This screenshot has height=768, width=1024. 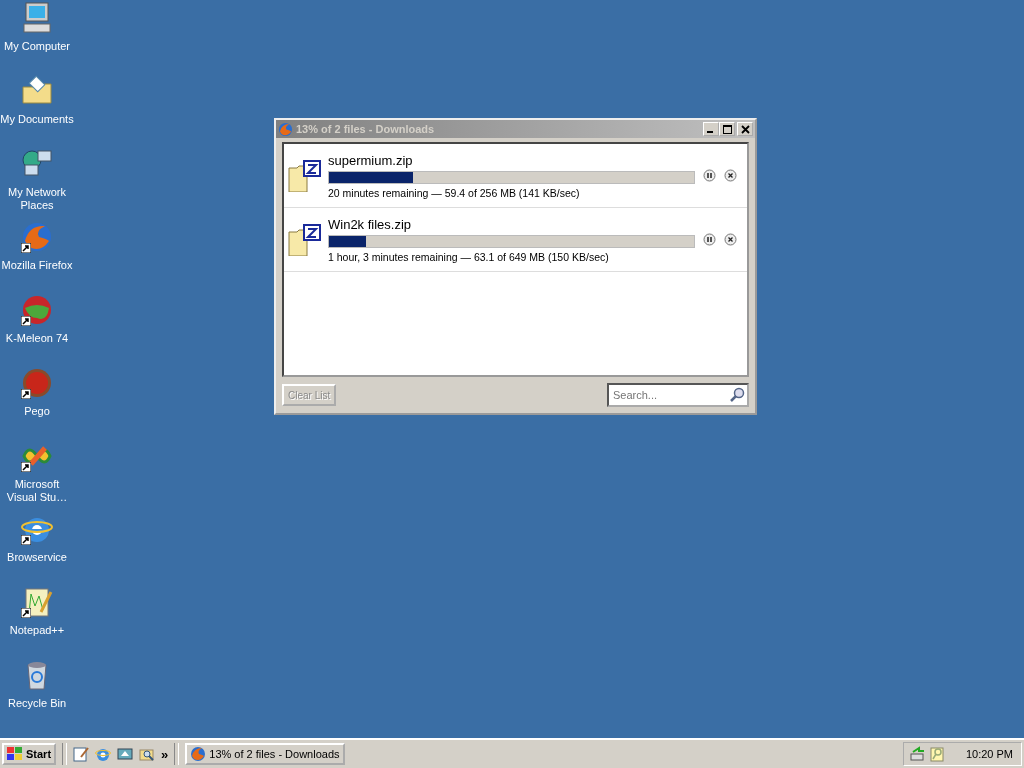 I want to click on download-item: supermium.zip 20 minutes remaining — 59.4 of 256 MB (141 KB/sec), so click(x=515, y=176).